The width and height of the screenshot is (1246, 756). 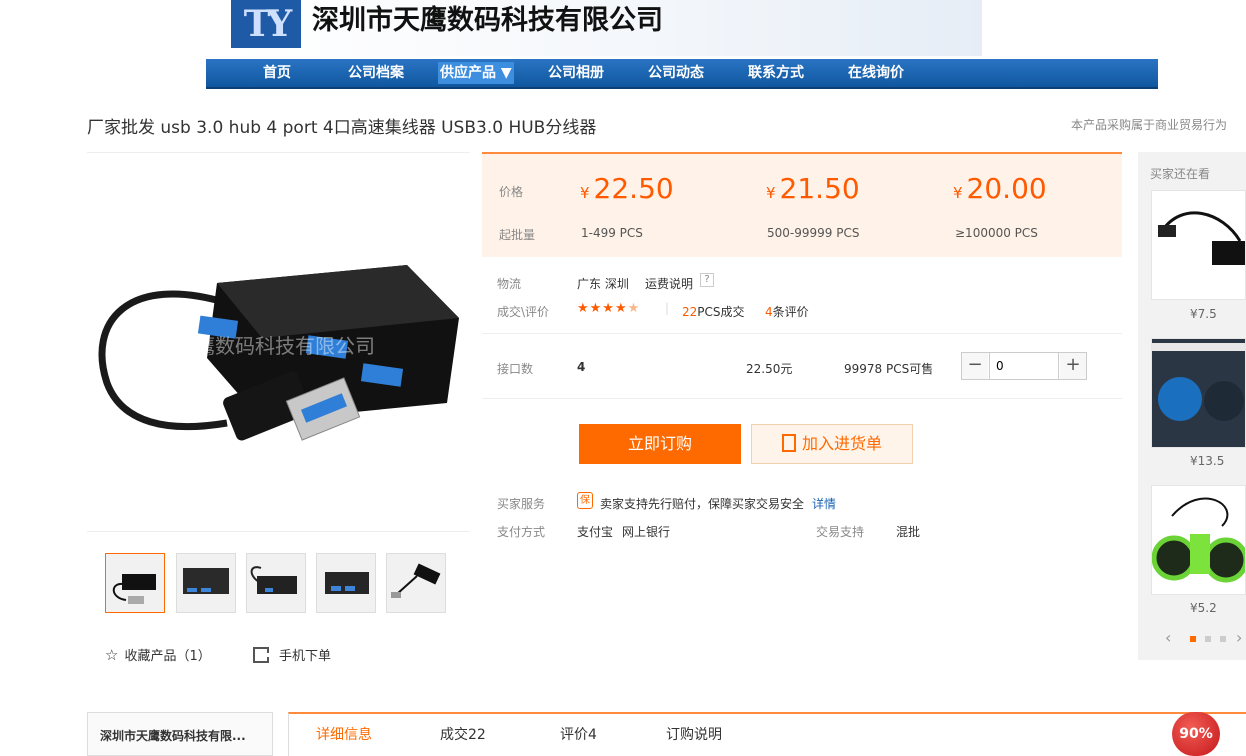 What do you see at coordinates (660, 444) in the screenshot?
I see `buy-now-button: 立即订购` at bounding box center [660, 444].